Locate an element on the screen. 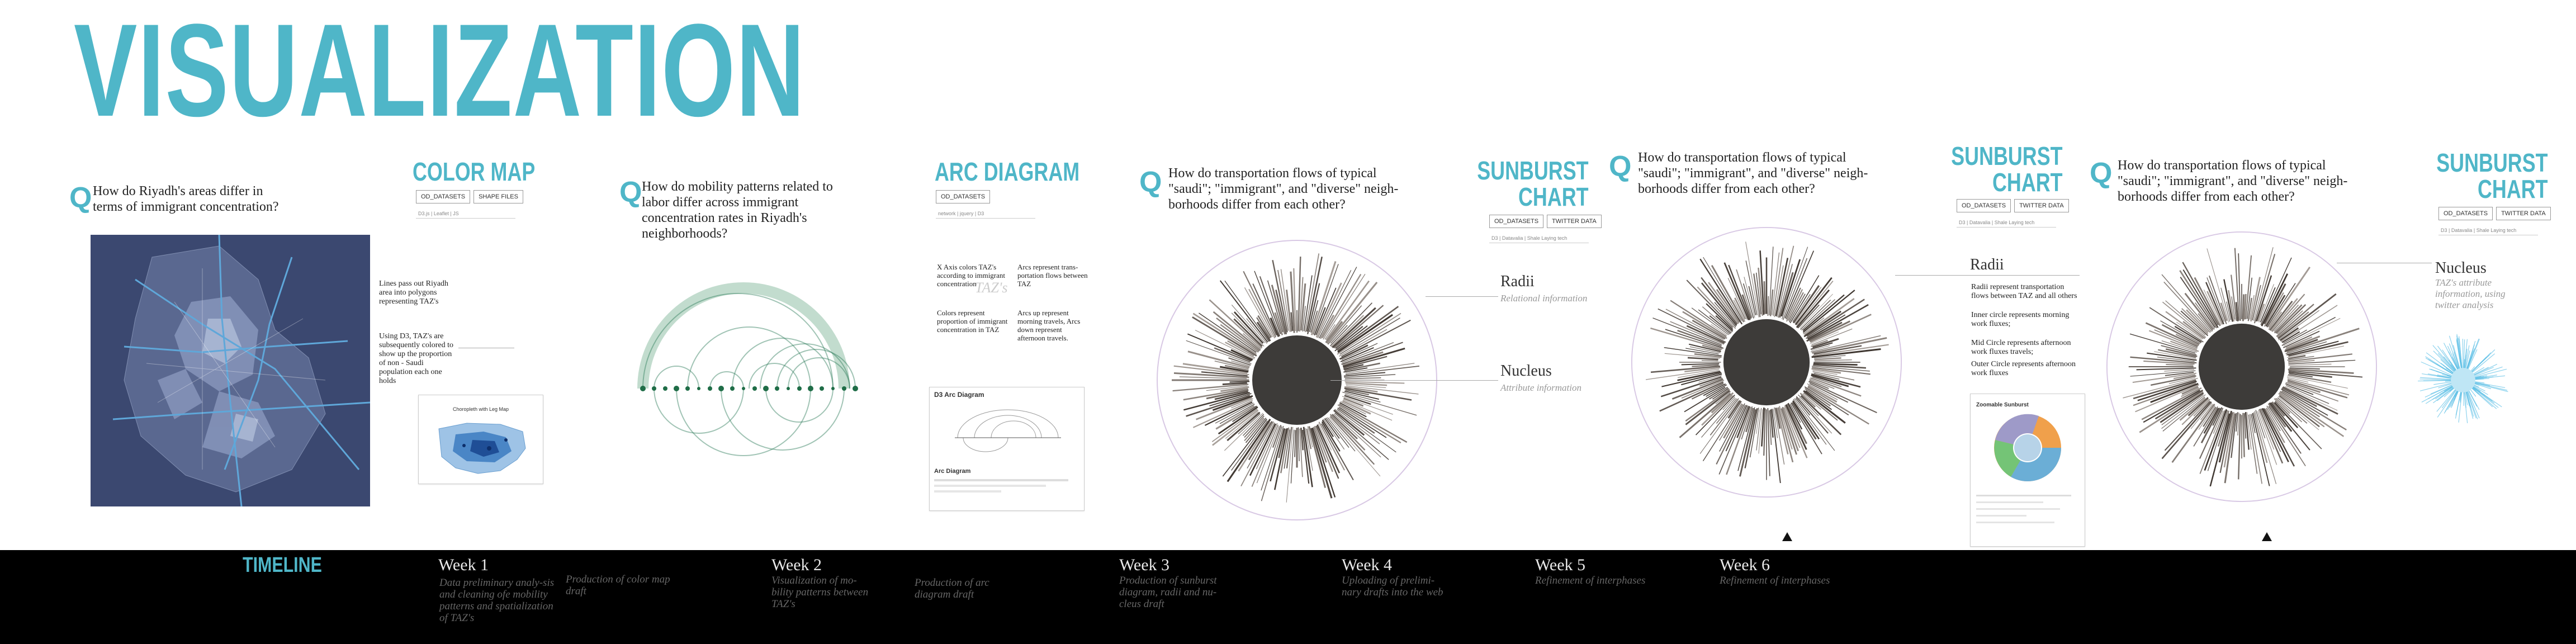  arc-diagram-chips: OD_DATASETS is located at coordinates (964, 197).